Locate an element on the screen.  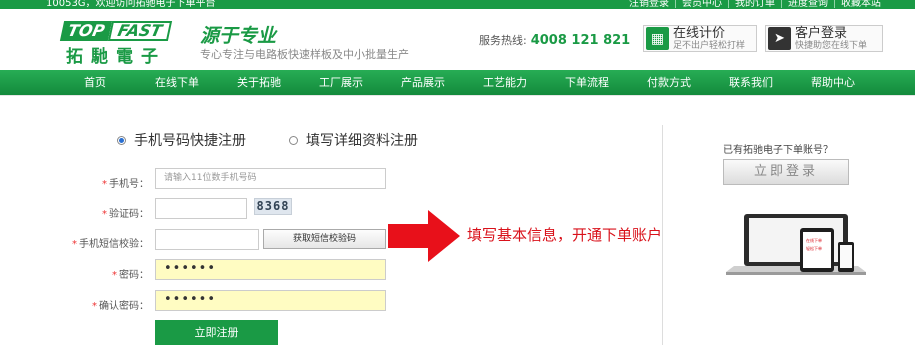
customer-login-button: ➤ 客户登录 快捷助您在线下单 is located at coordinates (824, 38).